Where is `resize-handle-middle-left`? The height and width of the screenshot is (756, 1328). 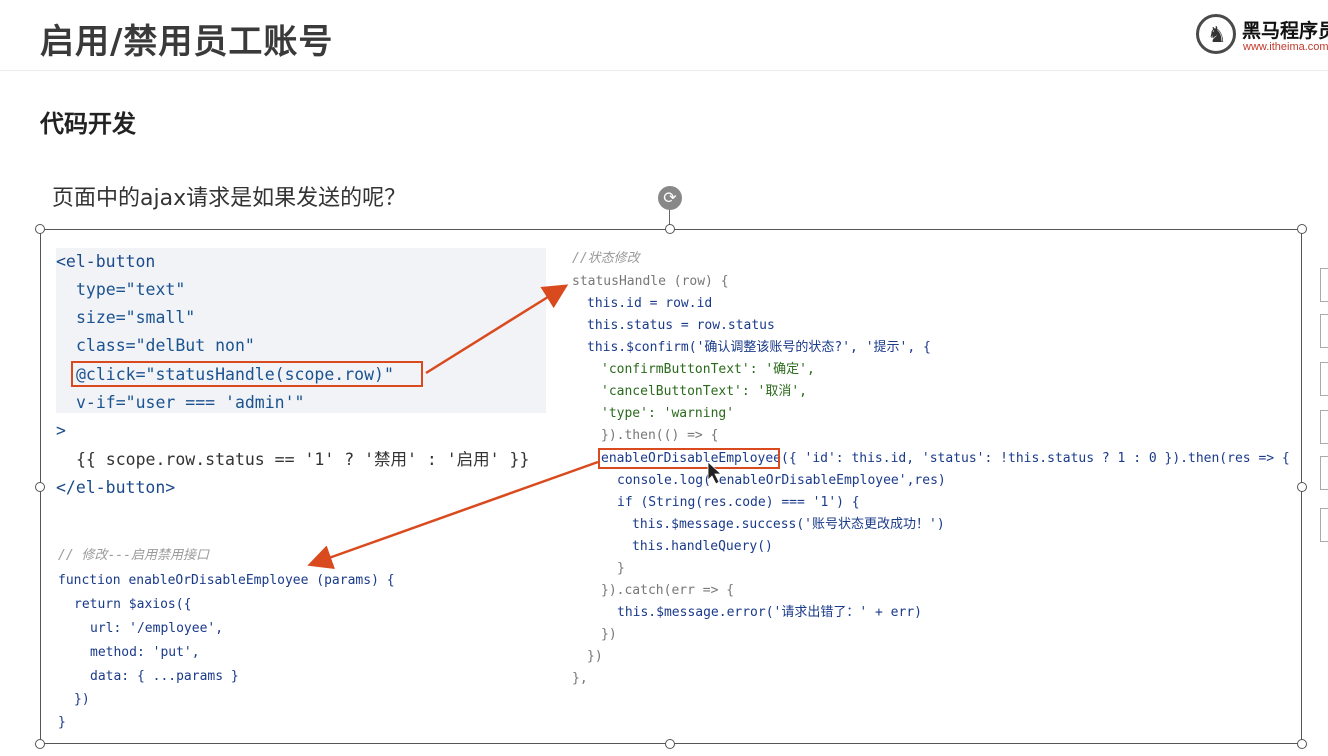 resize-handle-middle-left is located at coordinates (40, 487).